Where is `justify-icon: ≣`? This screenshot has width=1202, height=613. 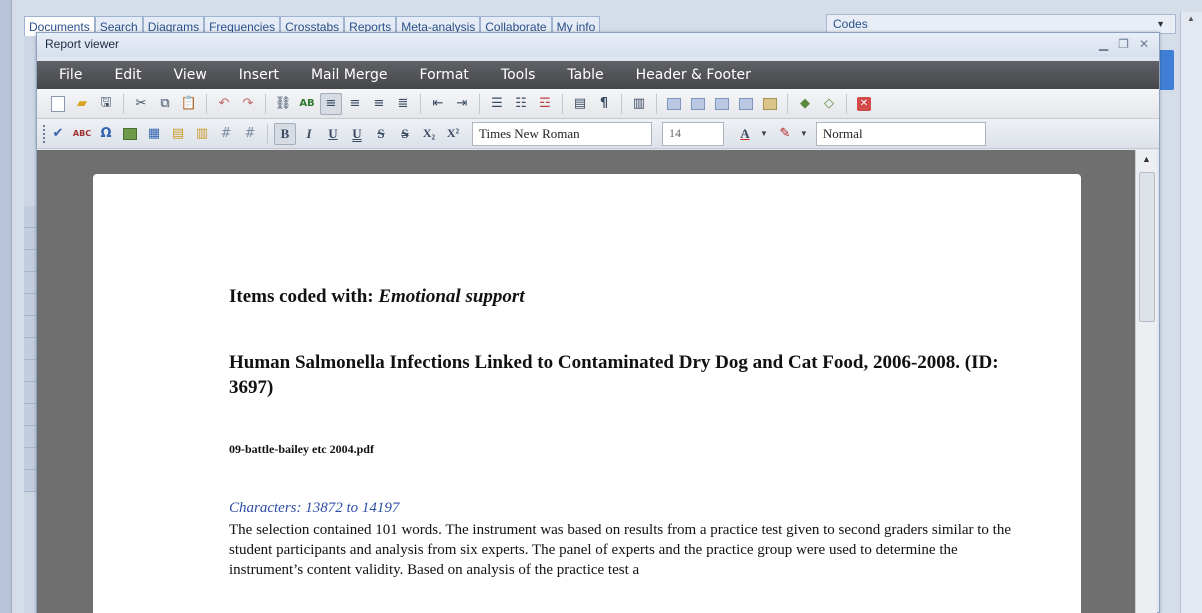
justify-icon: ≣ is located at coordinates (403, 104).